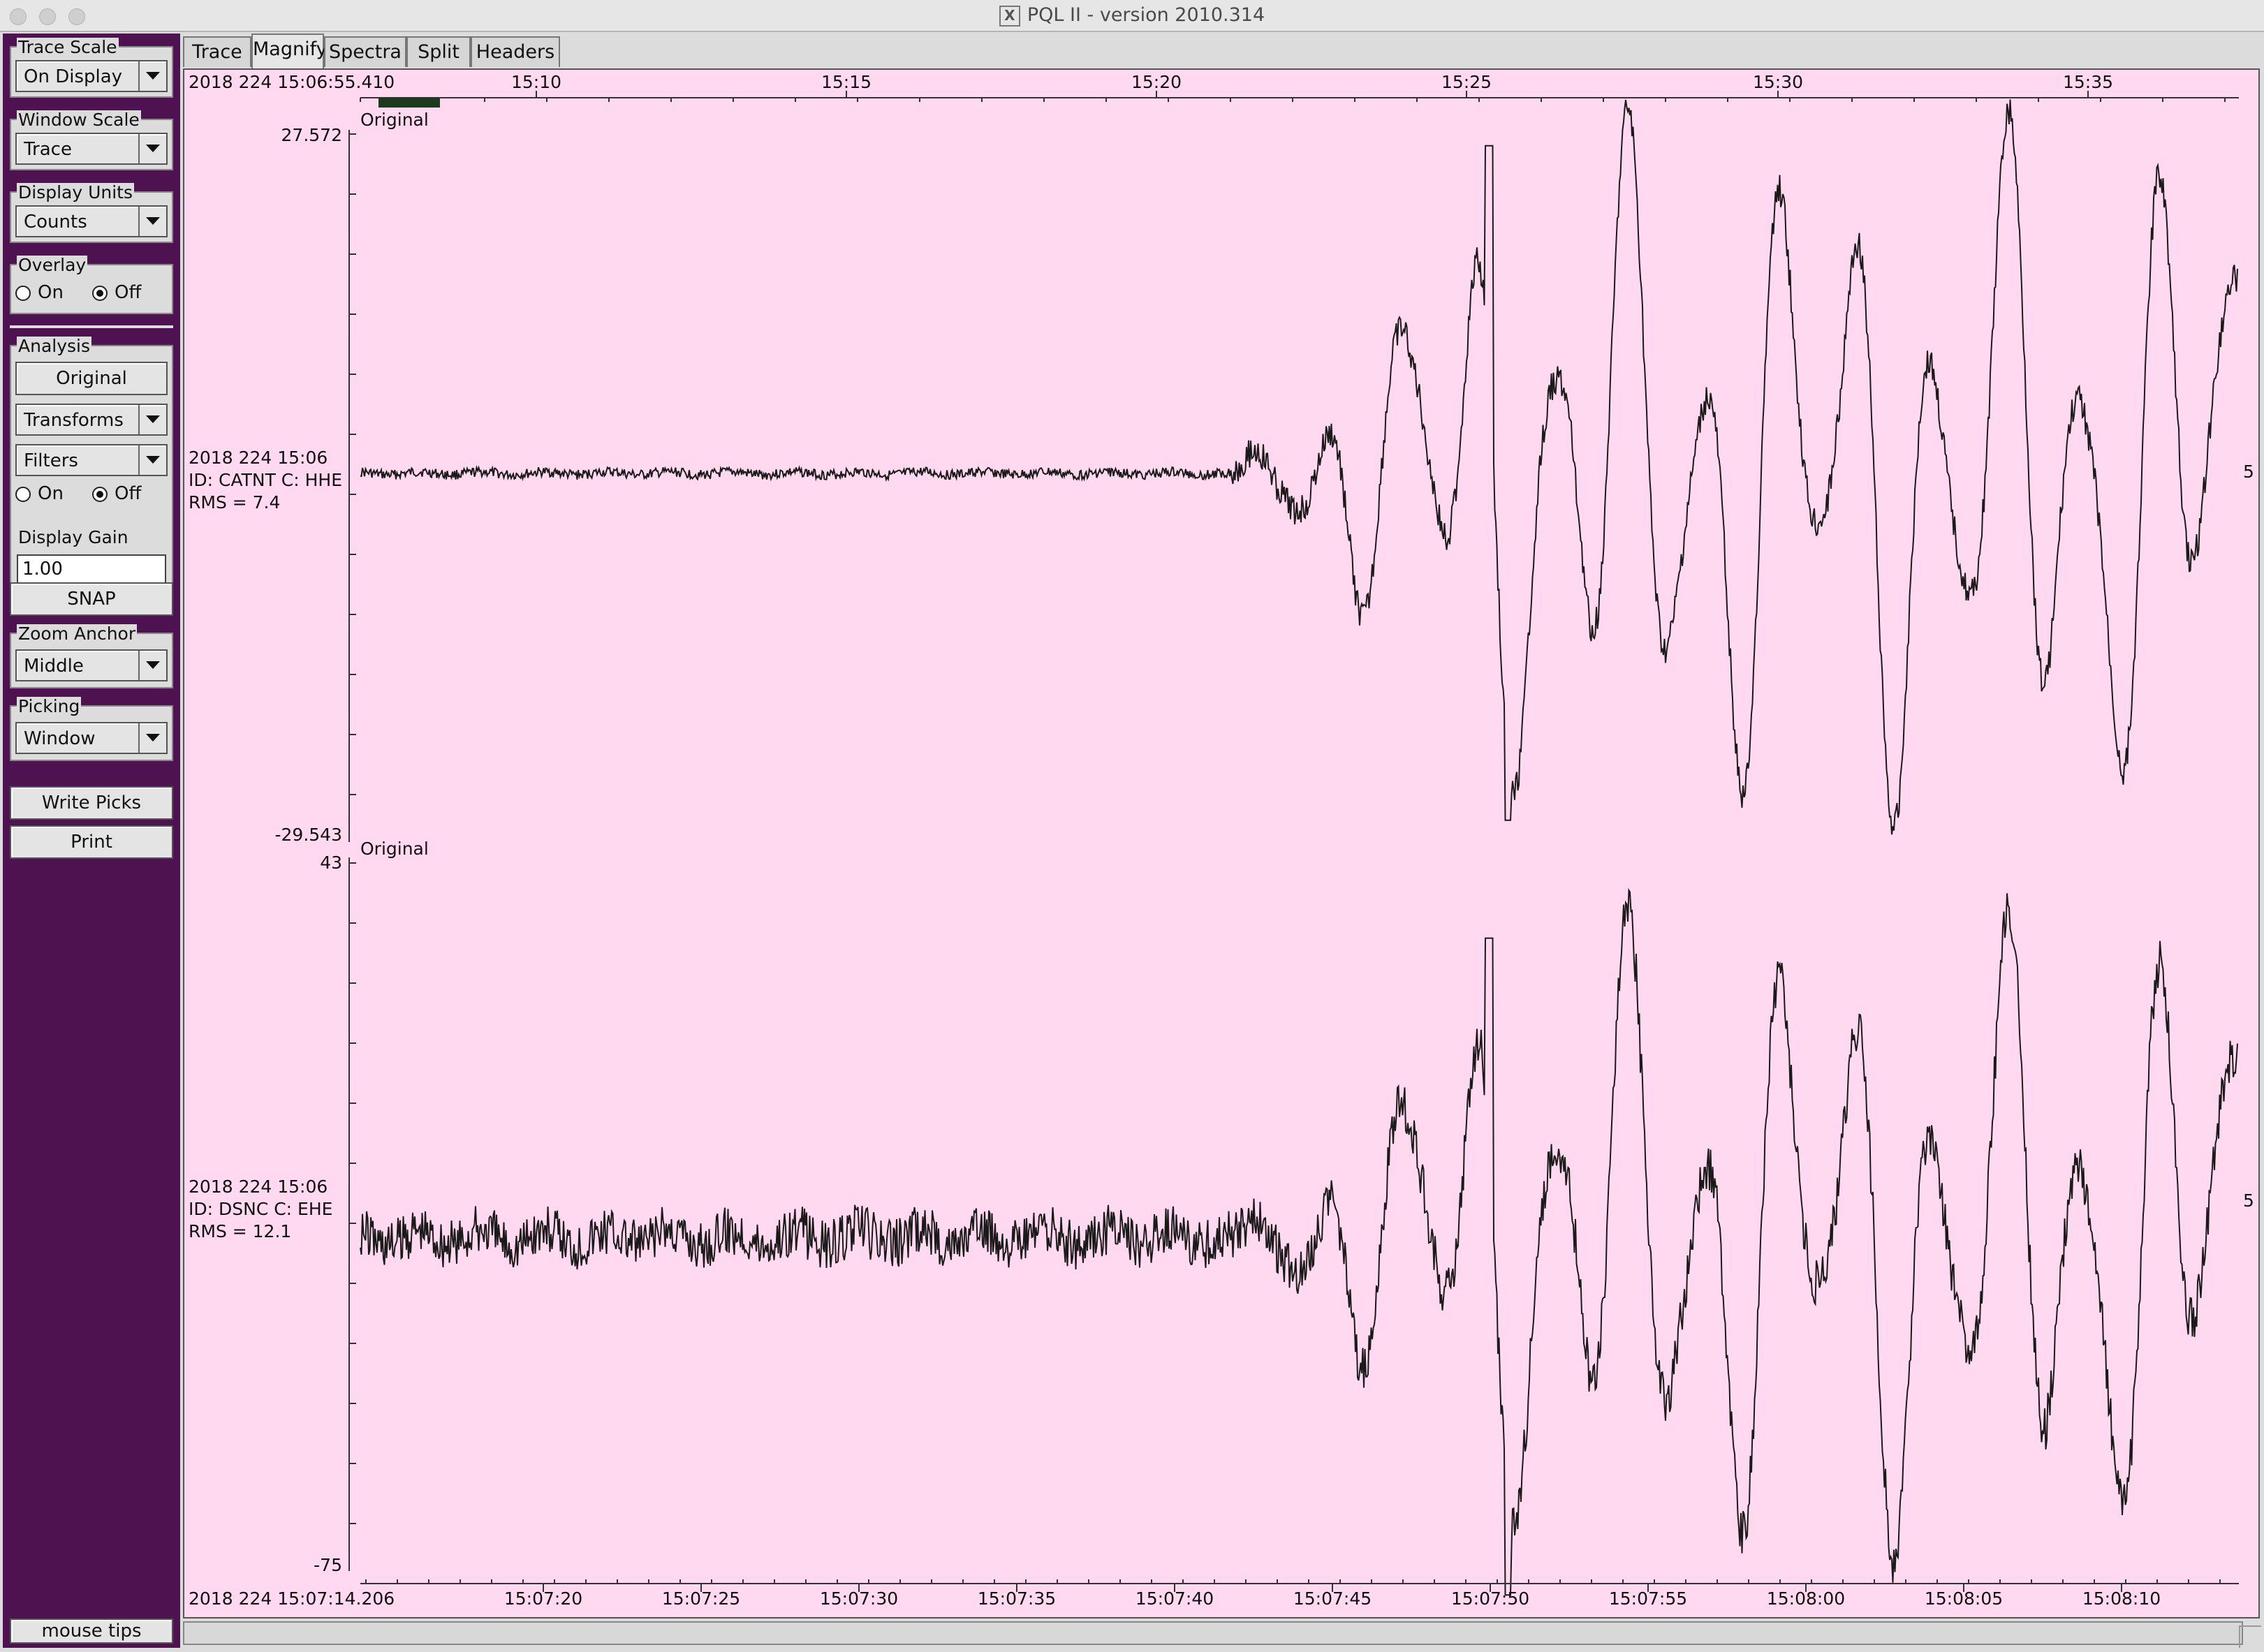  I want to click on trace1-time: 2018 224 15:06, so click(258, 458).